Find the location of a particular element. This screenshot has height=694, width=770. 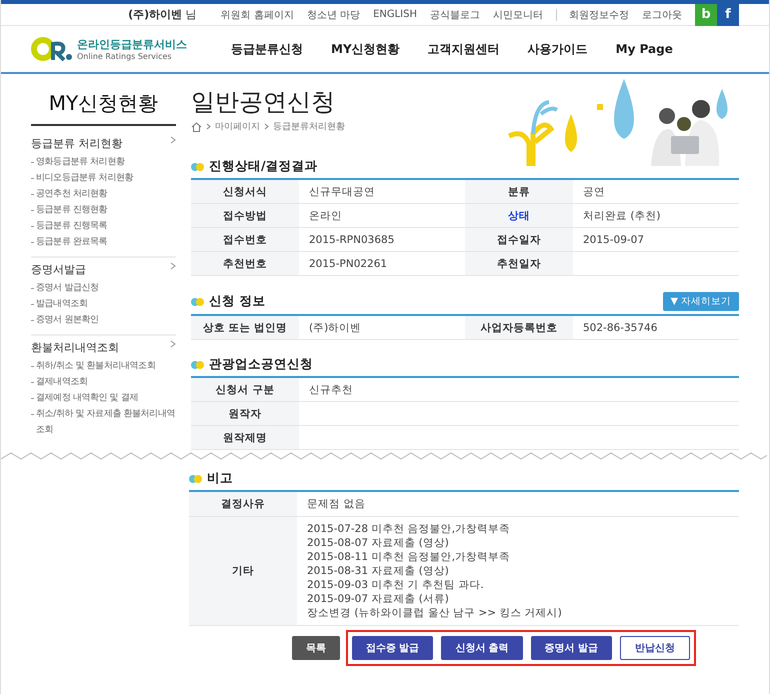

sidebar-item: 비디오등급분류 처리현황 is located at coordinates (103, 178).